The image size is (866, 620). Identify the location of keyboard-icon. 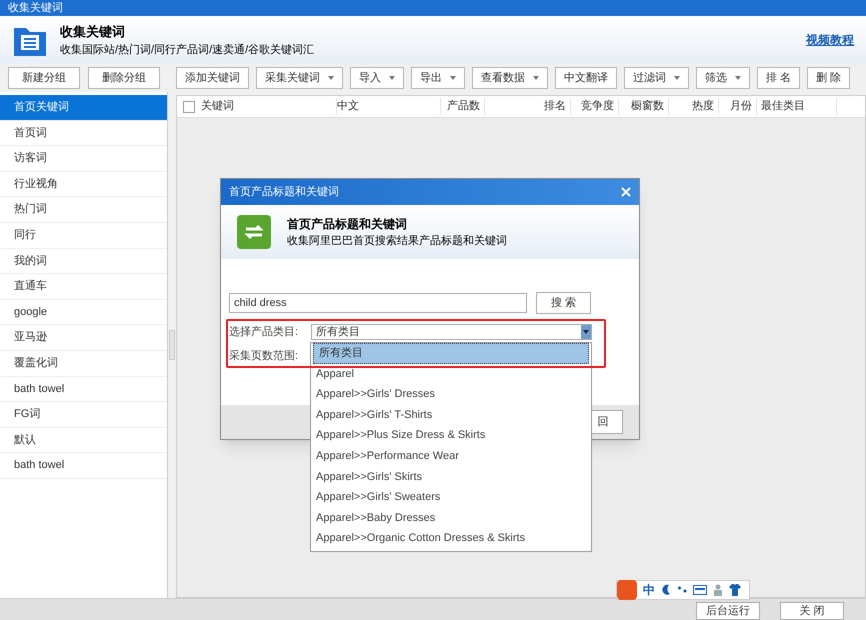
(700, 590).